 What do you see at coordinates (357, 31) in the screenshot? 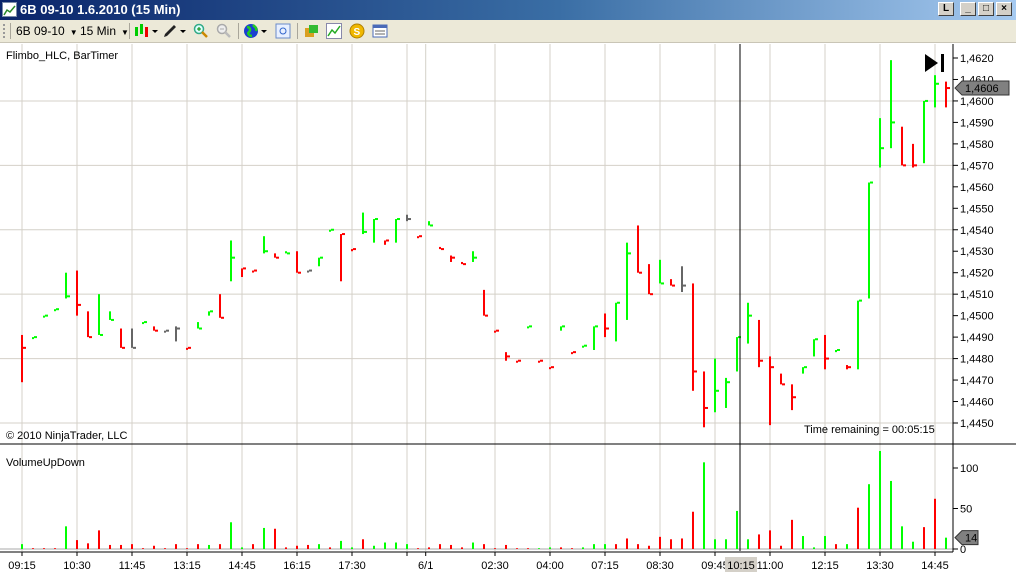
I see `currency-button: S` at bounding box center [357, 31].